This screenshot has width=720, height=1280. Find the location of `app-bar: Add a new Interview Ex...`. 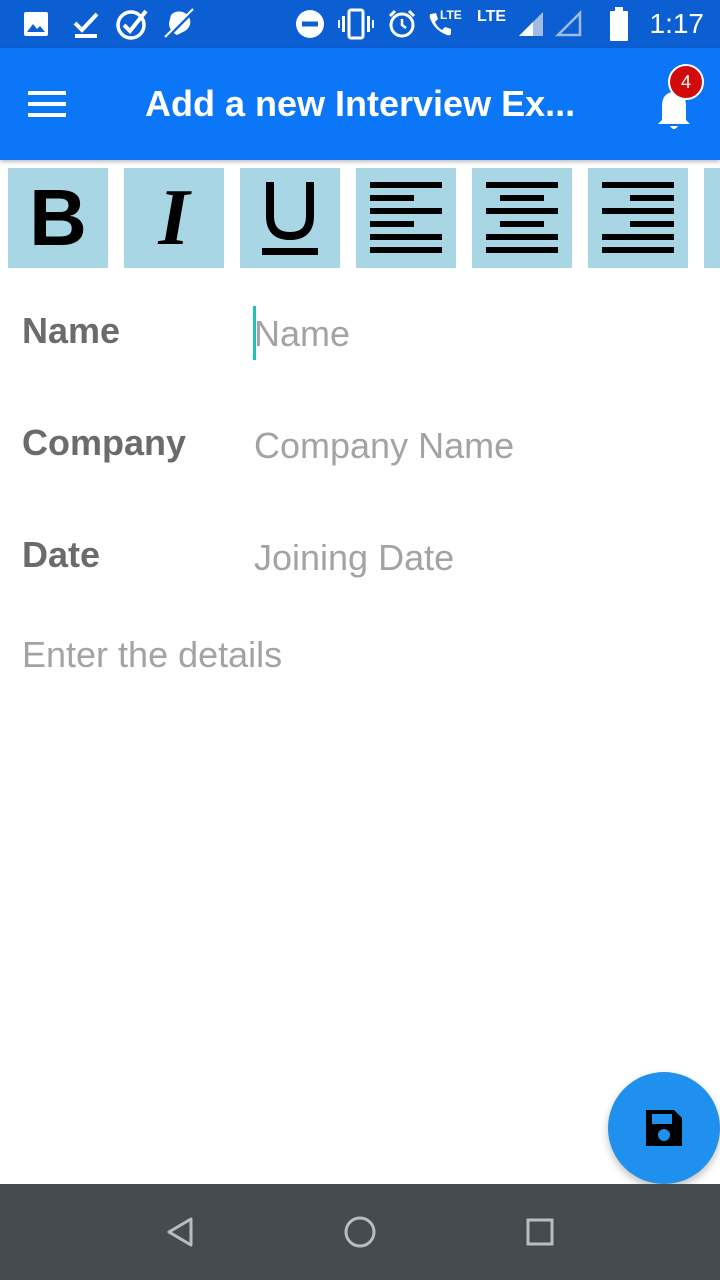

app-bar: Add a new Interview Ex... is located at coordinates (360, 104).